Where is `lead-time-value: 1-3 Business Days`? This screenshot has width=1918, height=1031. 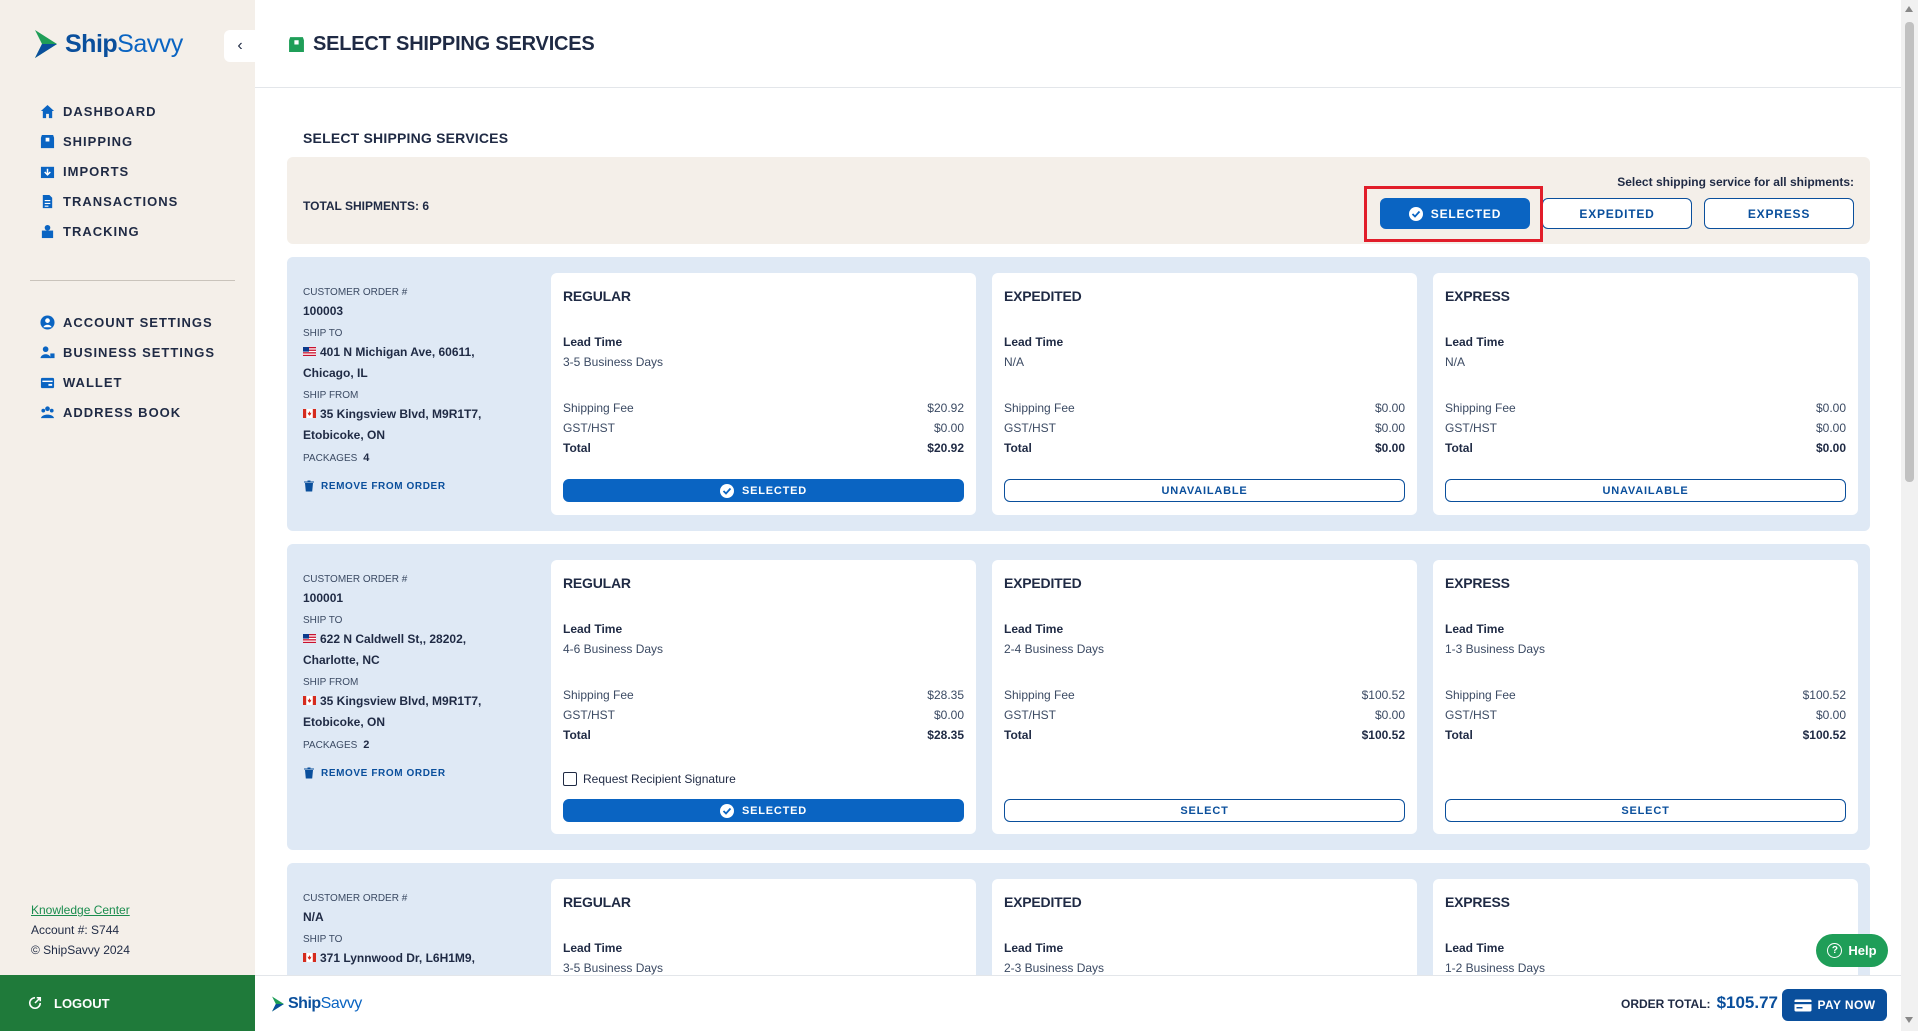
lead-time-value: 1-3 Business Days is located at coordinates (1495, 649).